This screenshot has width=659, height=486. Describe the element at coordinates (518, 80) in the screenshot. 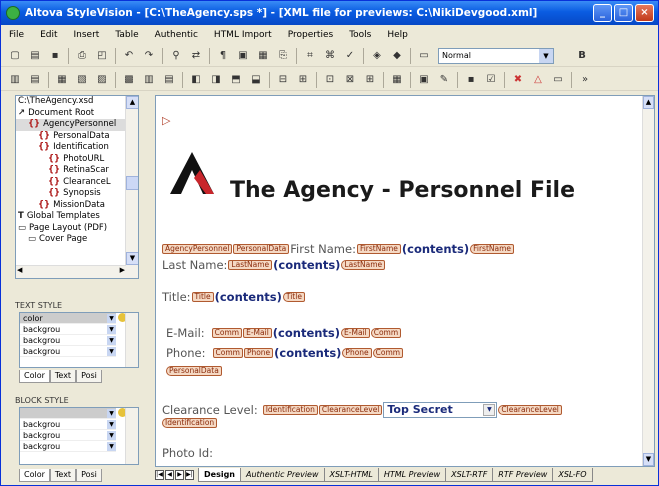

I see `delete-node-icon: ✖` at that location.